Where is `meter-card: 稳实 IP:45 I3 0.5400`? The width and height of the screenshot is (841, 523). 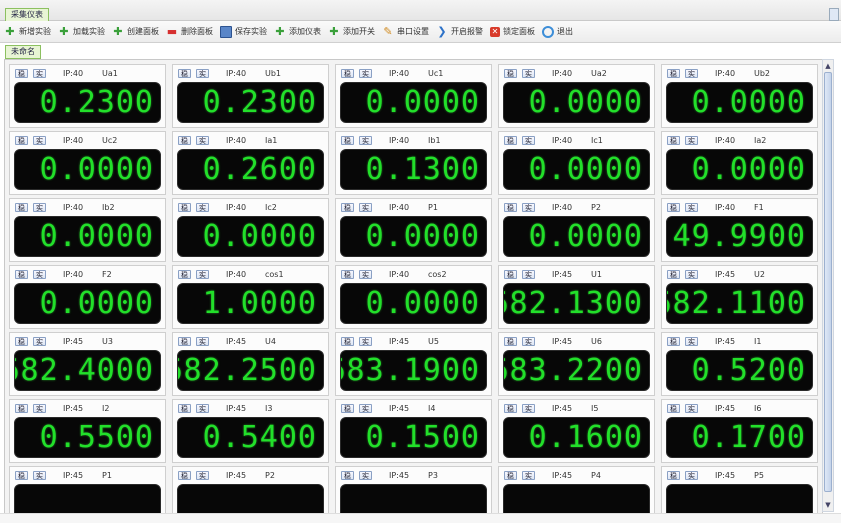
meter-card: 稳实 IP:45 I3 0.5400 is located at coordinates (250, 431).